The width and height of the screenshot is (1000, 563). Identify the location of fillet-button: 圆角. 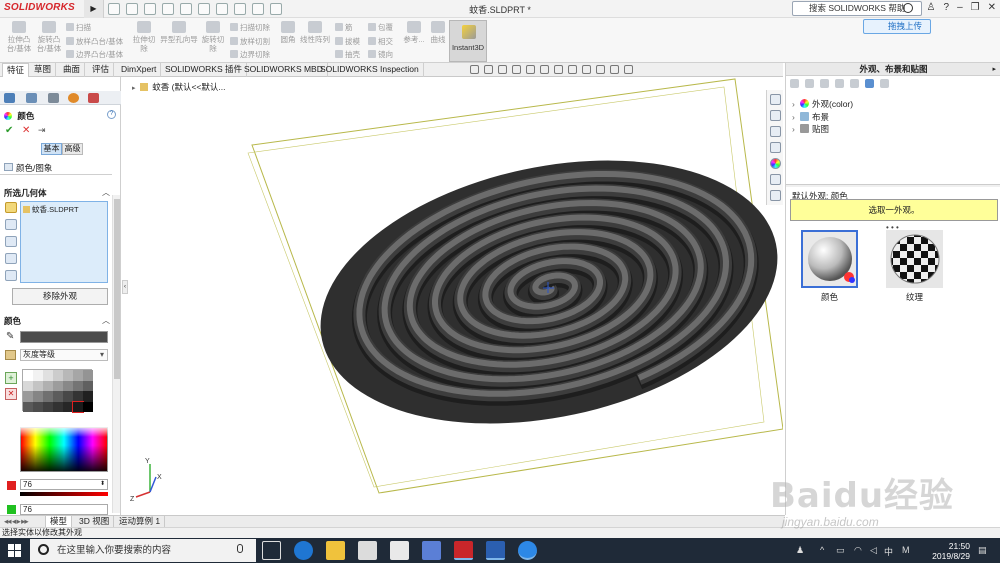
(288, 32).